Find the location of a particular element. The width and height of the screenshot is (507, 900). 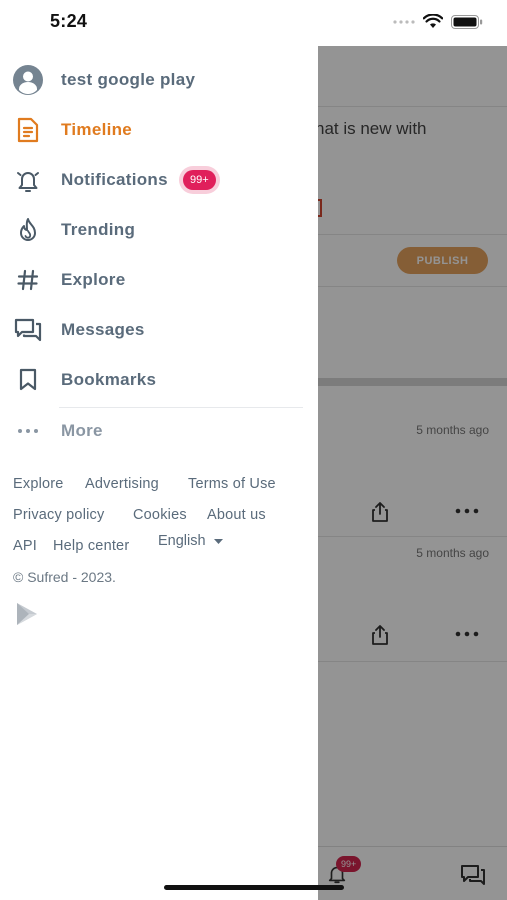

copyright-text: © Sufred - 2023. is located at coordinates (64, 577).